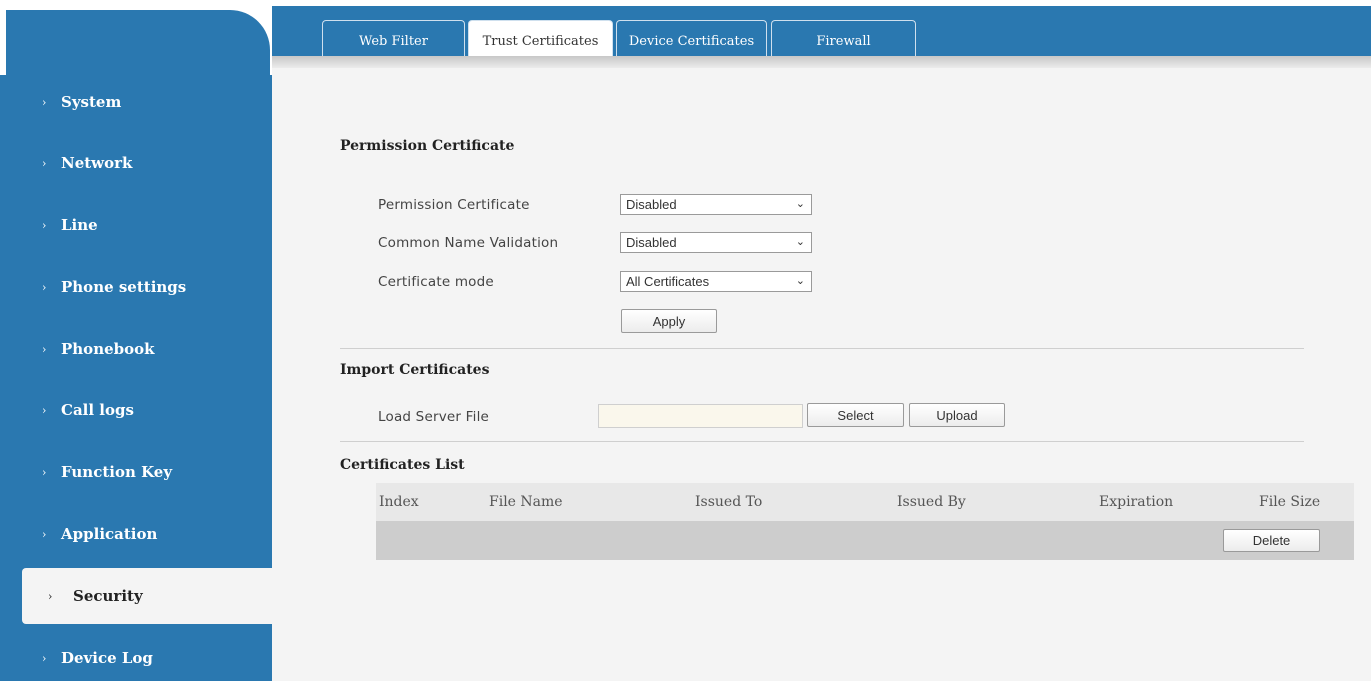 The width and height of the screenshot is (1371, 686). What do you see at coordinates (1271, 540) in the screenshot?
I see `delete-button: Delete` at bounding box center [1271, 540].